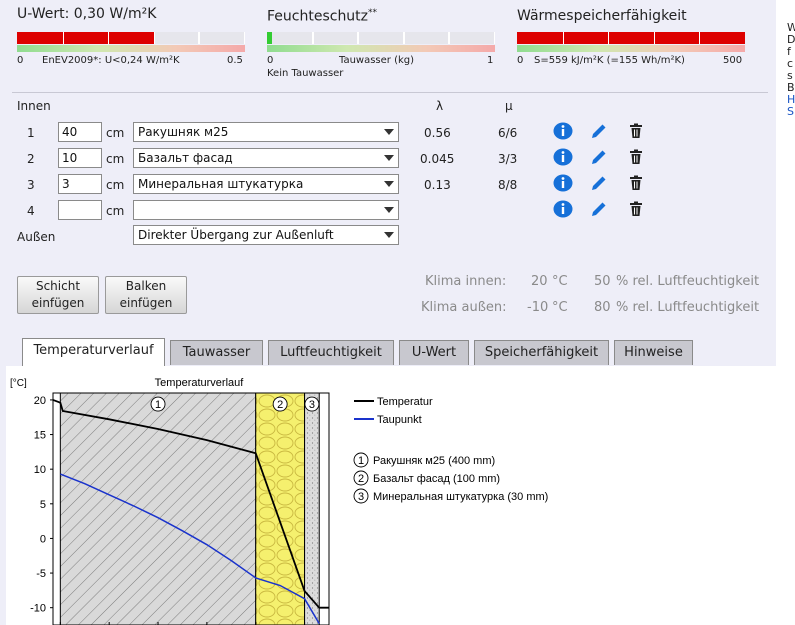  What do you see at coordinates (541, 352) in the screenshot?
I see `tab-heat-capacity: Speicherfähigkeit` at bounding box center [541, 352].